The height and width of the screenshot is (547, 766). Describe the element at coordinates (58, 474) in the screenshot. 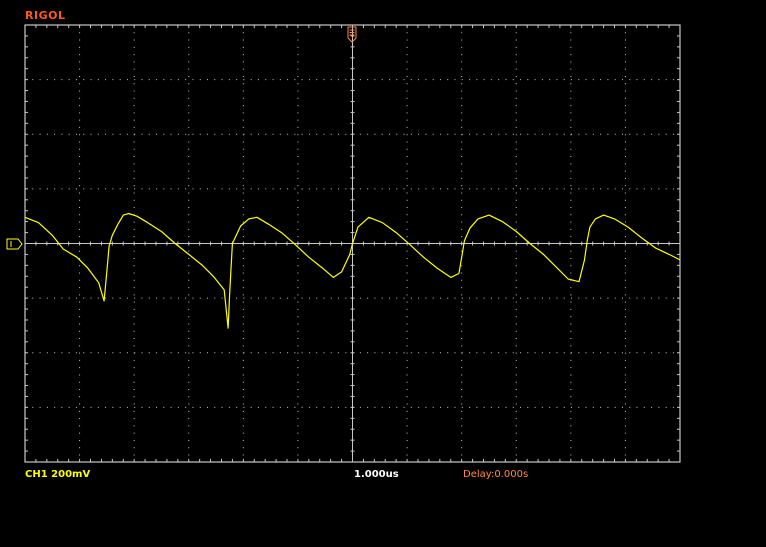

I see `channel-scale-label: CH1 200mV` at that location.